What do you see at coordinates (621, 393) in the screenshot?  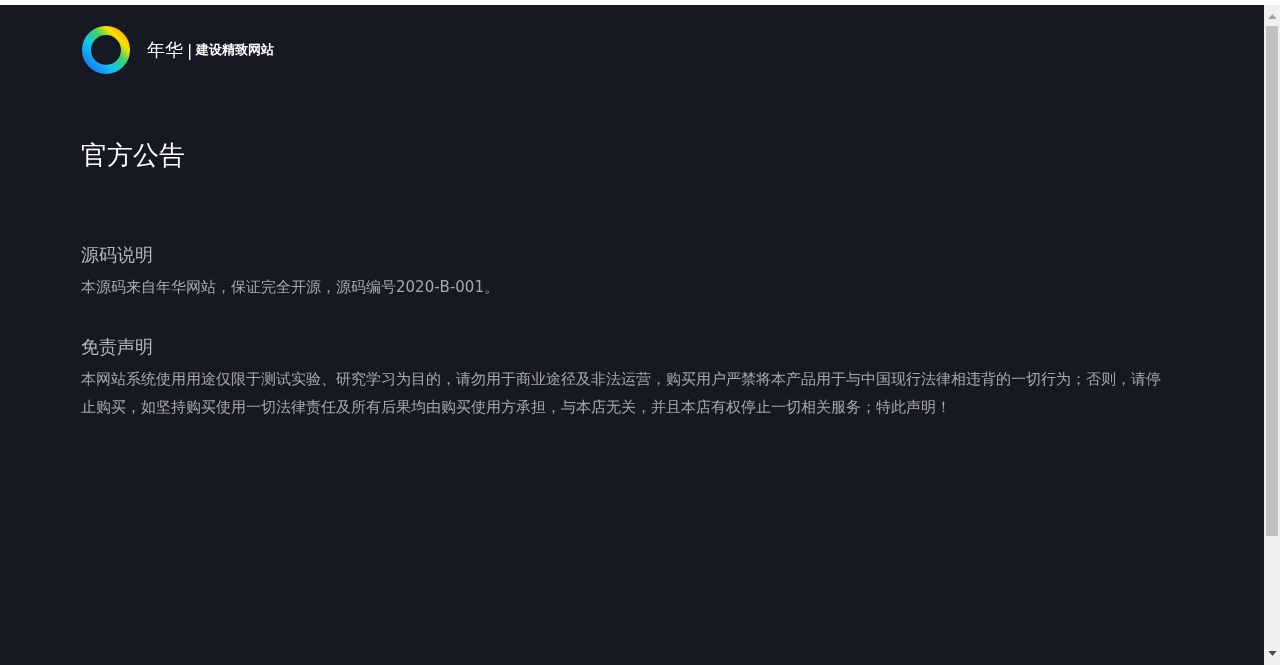 I see `section-text: 本网站系统使用用途仅限于测试实验、研究学习为目的，请勿用于商业途径及非法运营，购买用户严禁将本产品用于与中国现行法律相违背的一切行为；否则，请停止购买，如坚持购买使用一切法律责任及所有后果均由购买使用方承担，与本店无关，并且本店有权停止一切相关服务；特此声明！` at bounding box center [621, 393].